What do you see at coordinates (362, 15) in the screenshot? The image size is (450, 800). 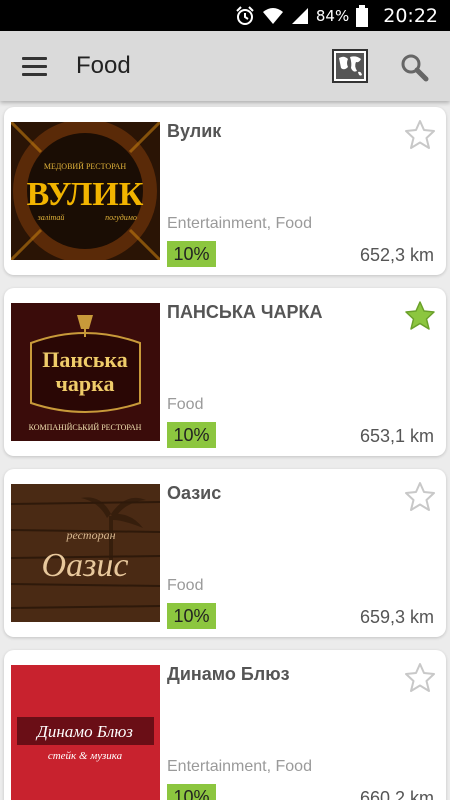 I see `battery-icon` at bounding box center [362, 15].